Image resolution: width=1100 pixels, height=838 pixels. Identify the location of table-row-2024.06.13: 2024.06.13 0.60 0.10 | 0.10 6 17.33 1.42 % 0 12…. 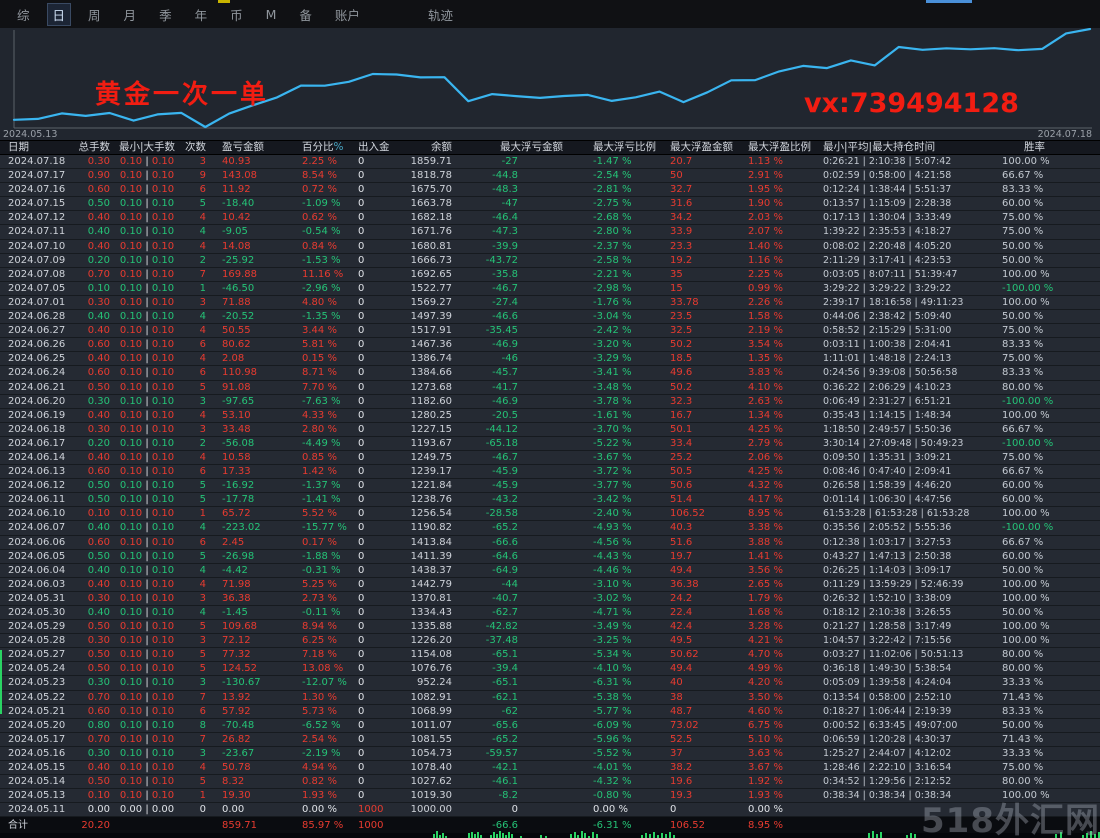
(550, 472).